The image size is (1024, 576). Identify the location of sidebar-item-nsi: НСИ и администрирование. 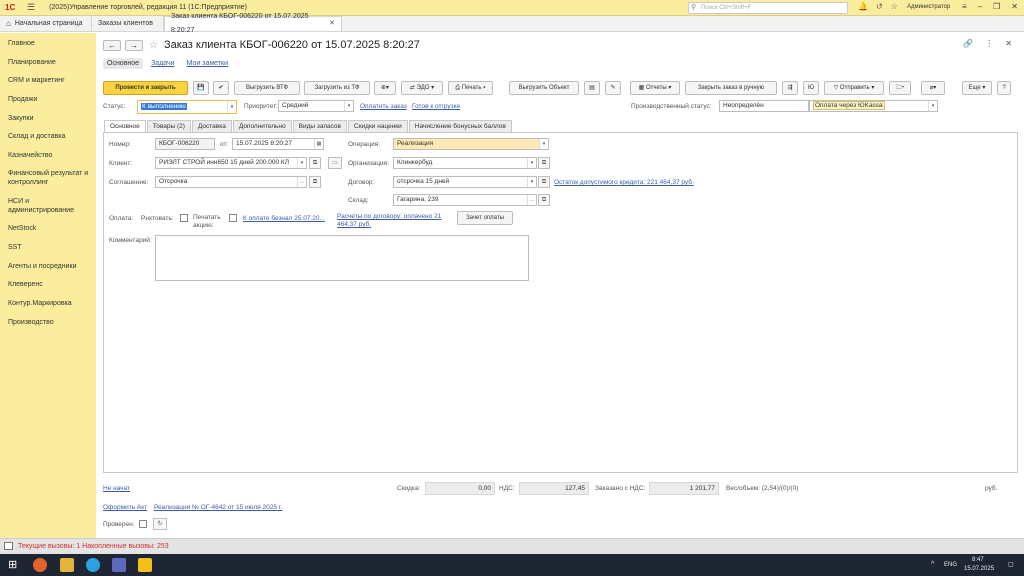
(51, 206).